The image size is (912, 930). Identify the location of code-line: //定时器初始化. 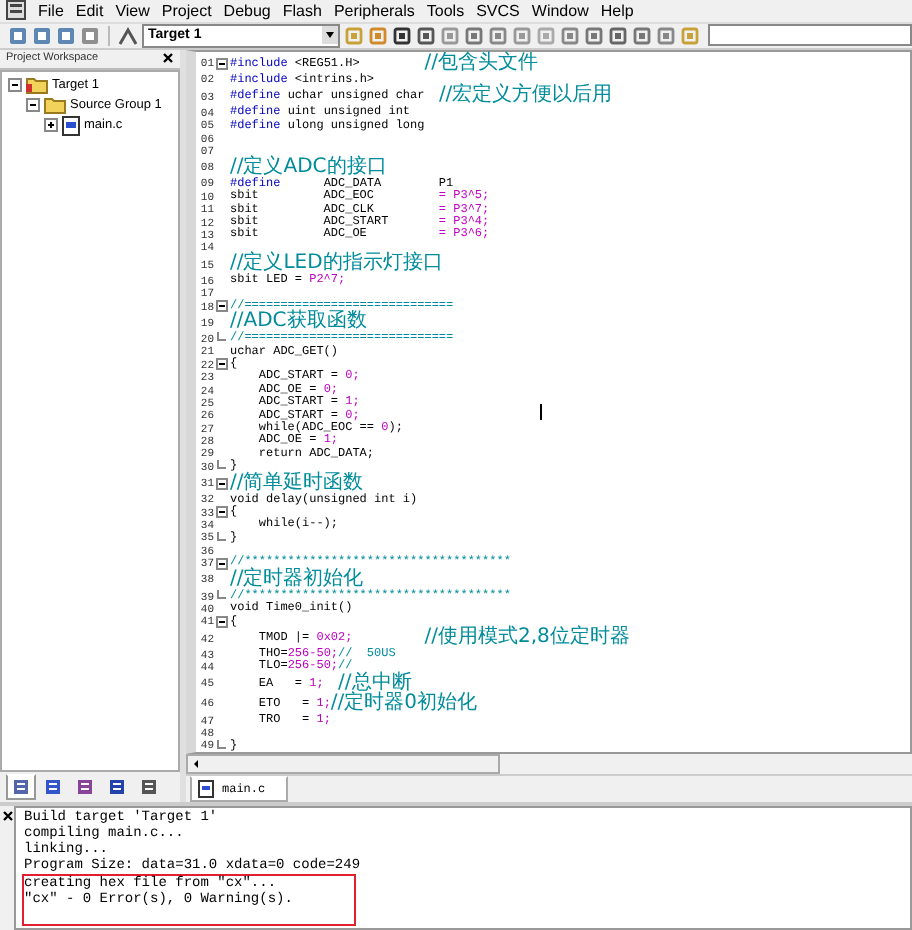
(297, 579).